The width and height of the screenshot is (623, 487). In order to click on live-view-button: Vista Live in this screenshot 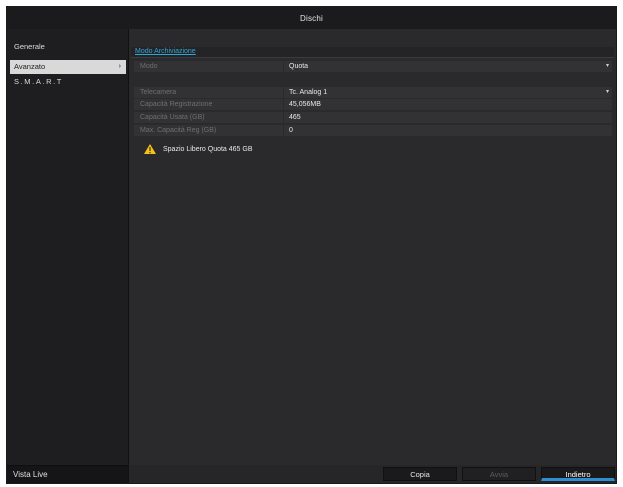, I will do `click(67, 474)`.